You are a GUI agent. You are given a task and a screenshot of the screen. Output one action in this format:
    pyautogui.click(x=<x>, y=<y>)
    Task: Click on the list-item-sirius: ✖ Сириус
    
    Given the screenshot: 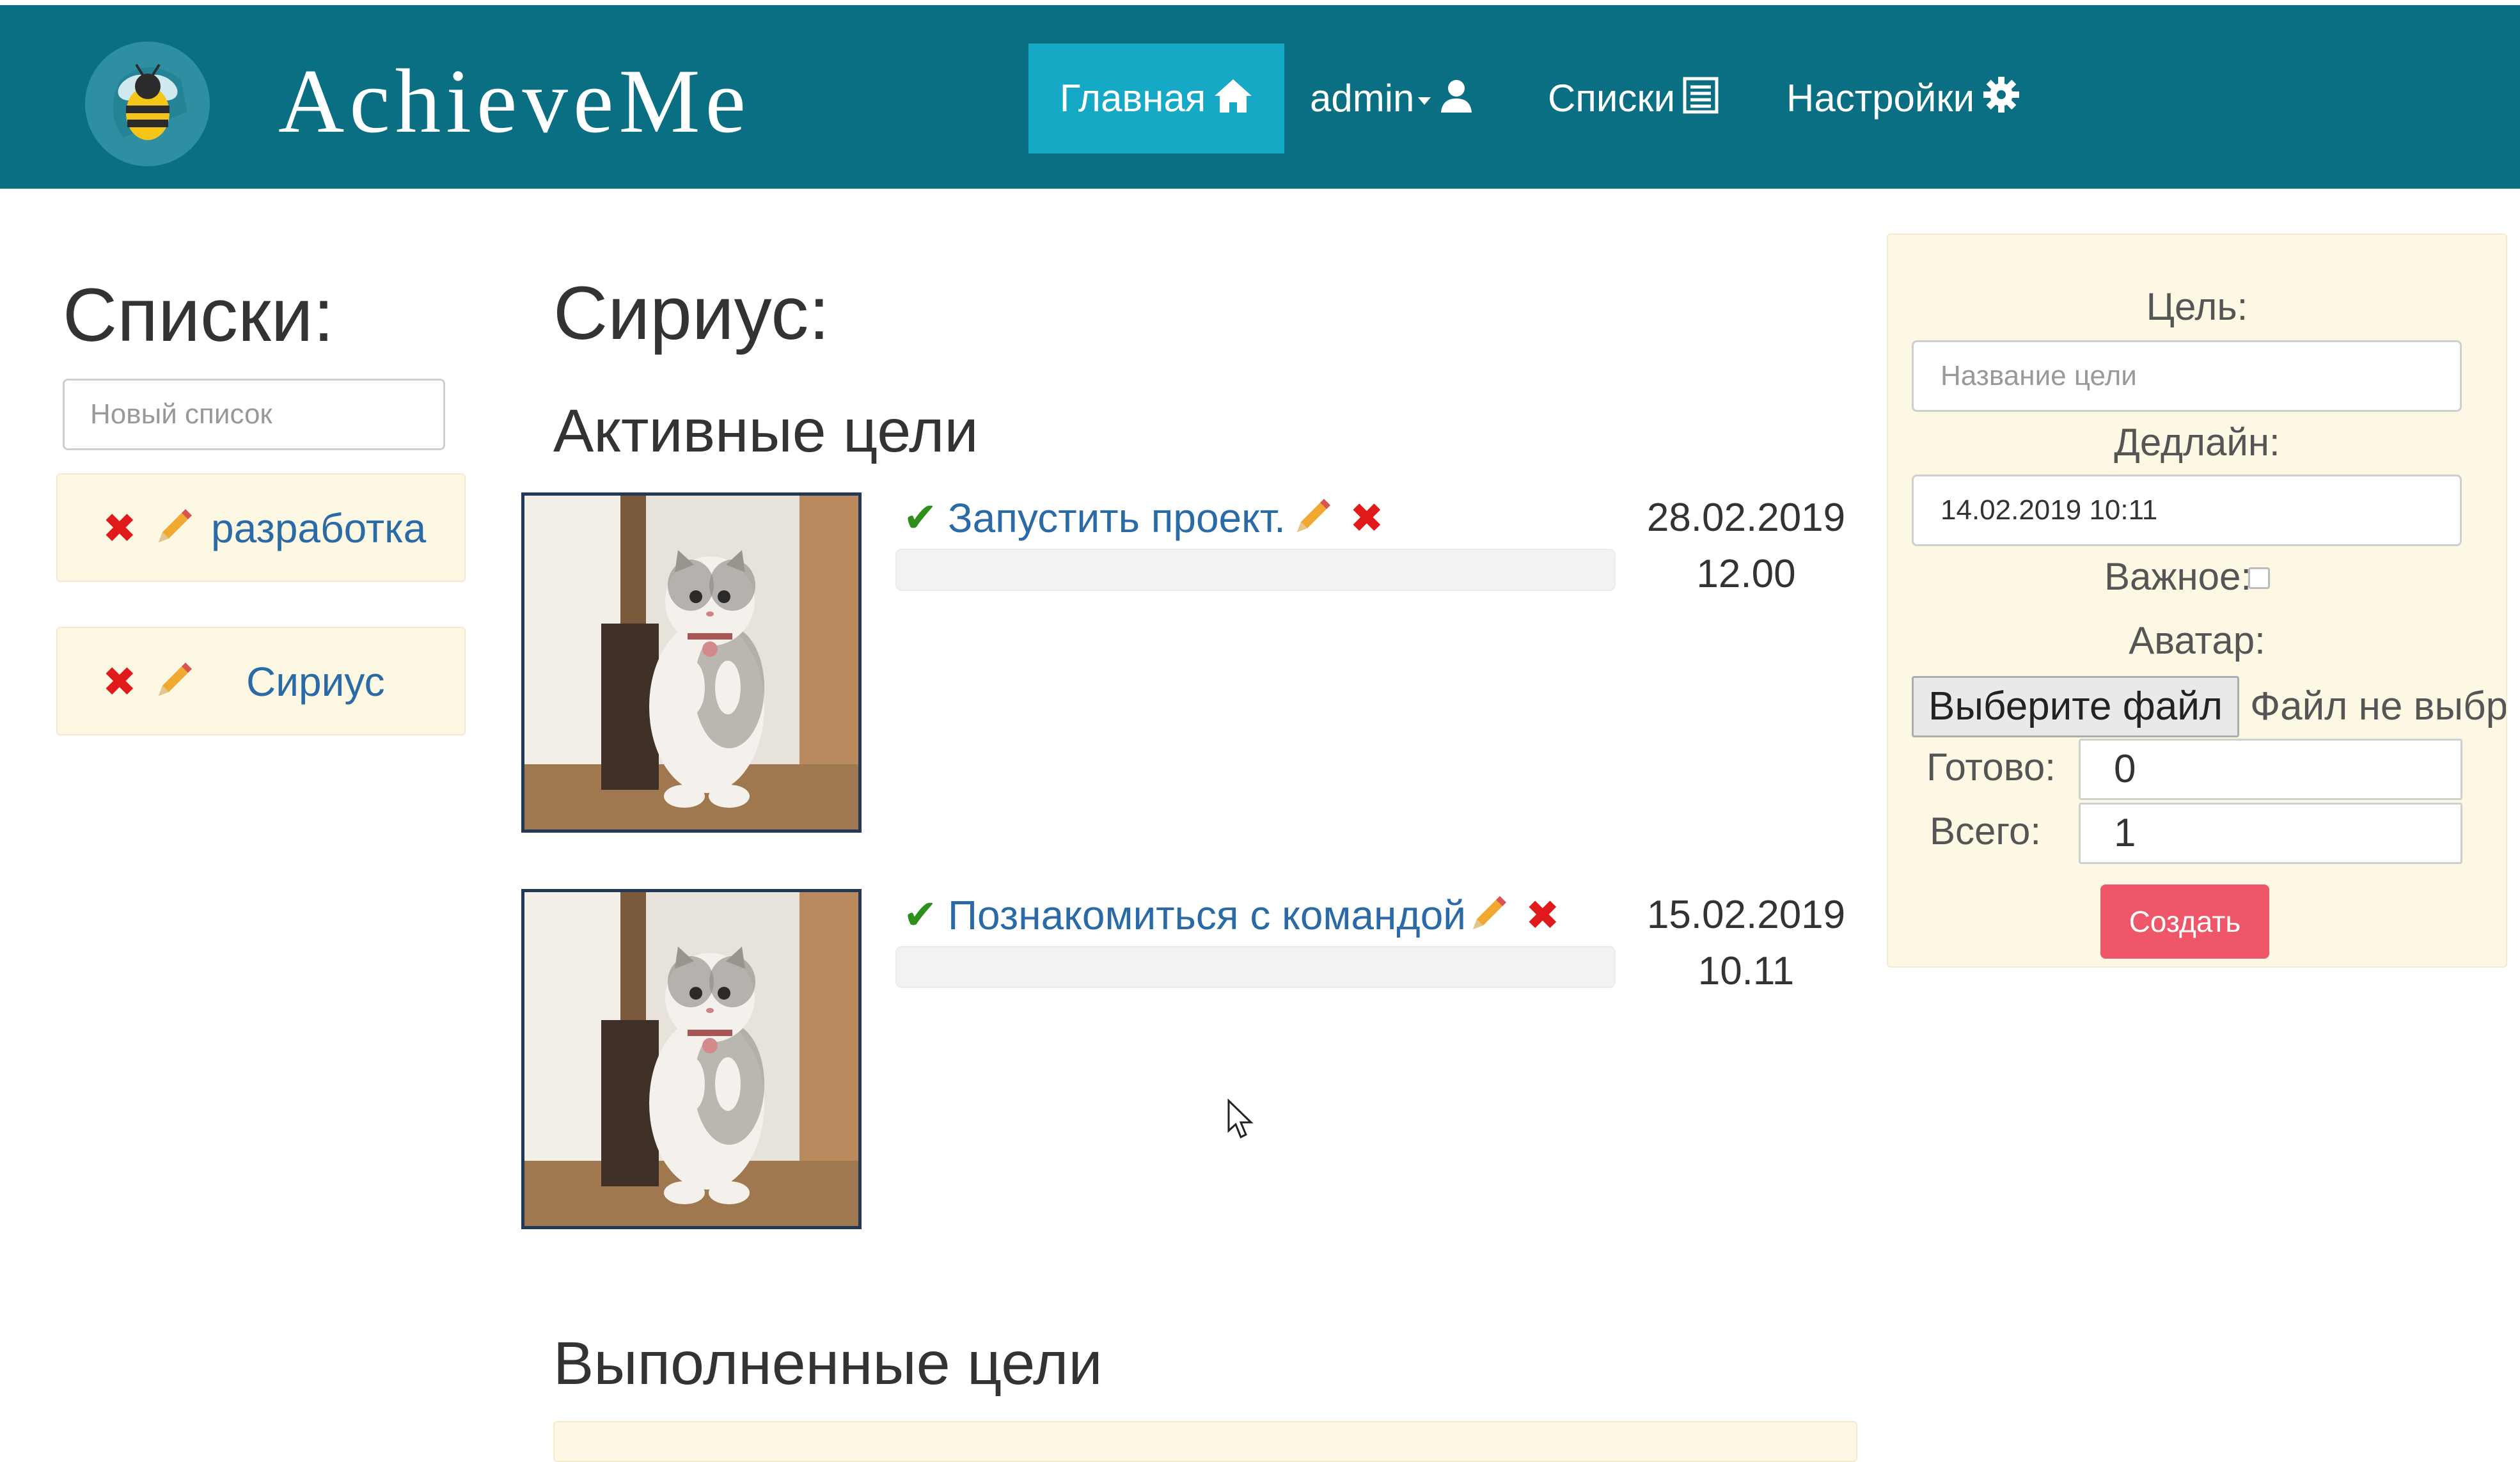 What is the action you would take?
    pyautogui.click(x=261, y=681)
    